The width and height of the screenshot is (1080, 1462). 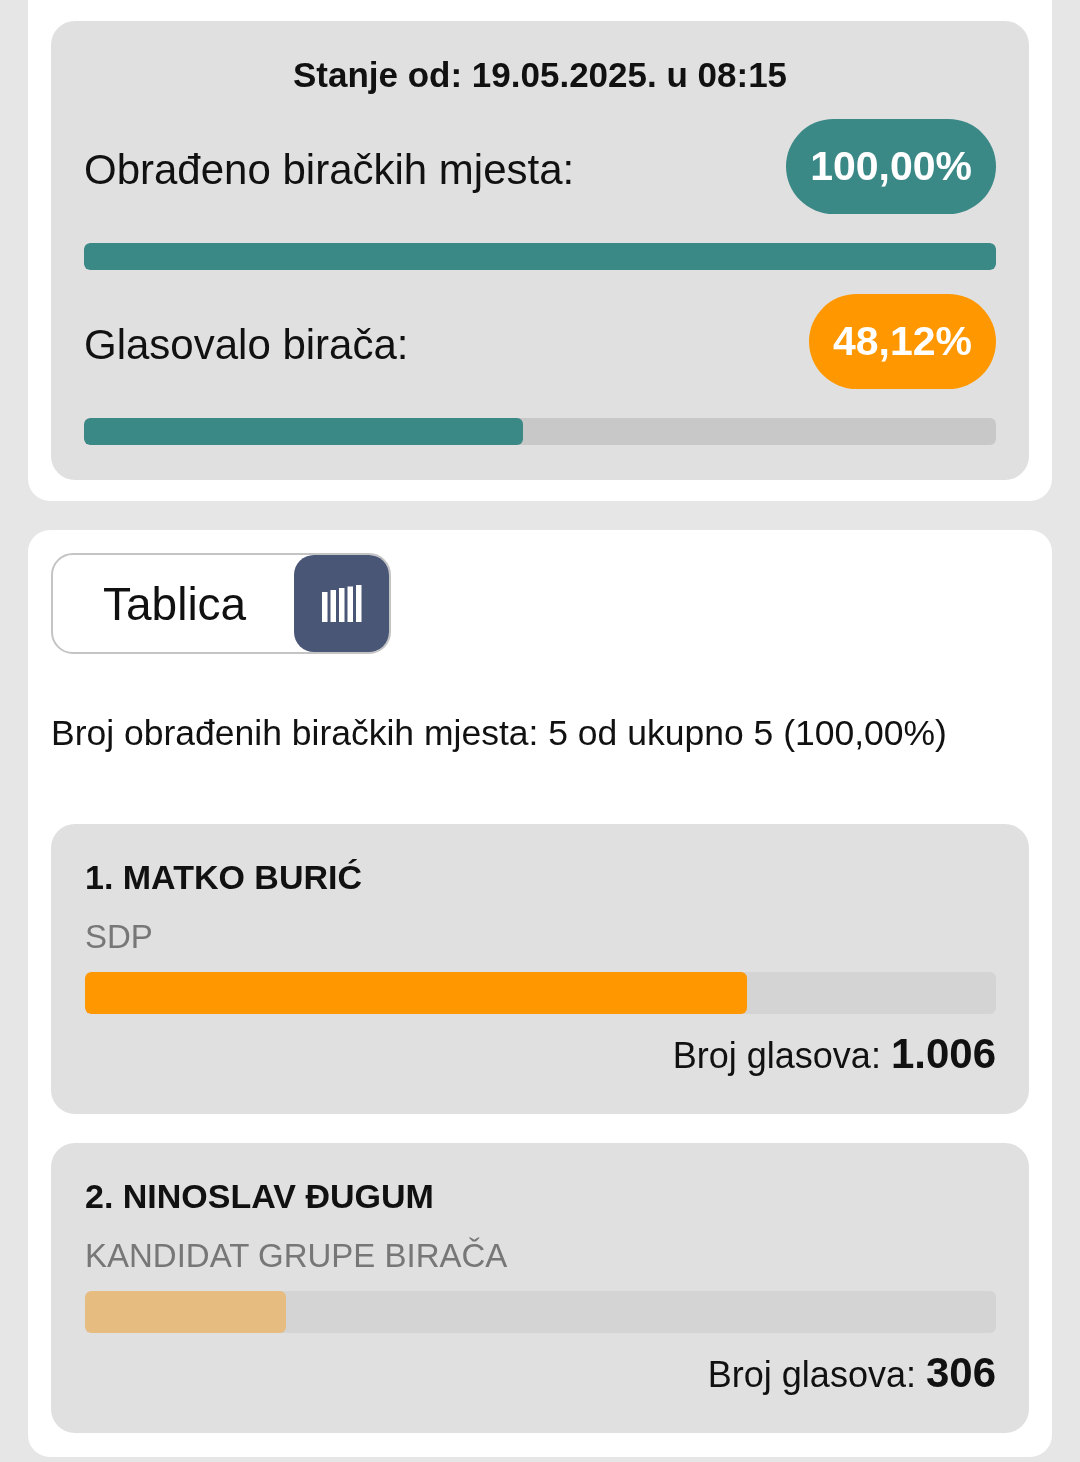 What do you see at coordinates (341, 603) in the screenshot?
I see `bar-chart-icon` at bounding box center [341, 603].